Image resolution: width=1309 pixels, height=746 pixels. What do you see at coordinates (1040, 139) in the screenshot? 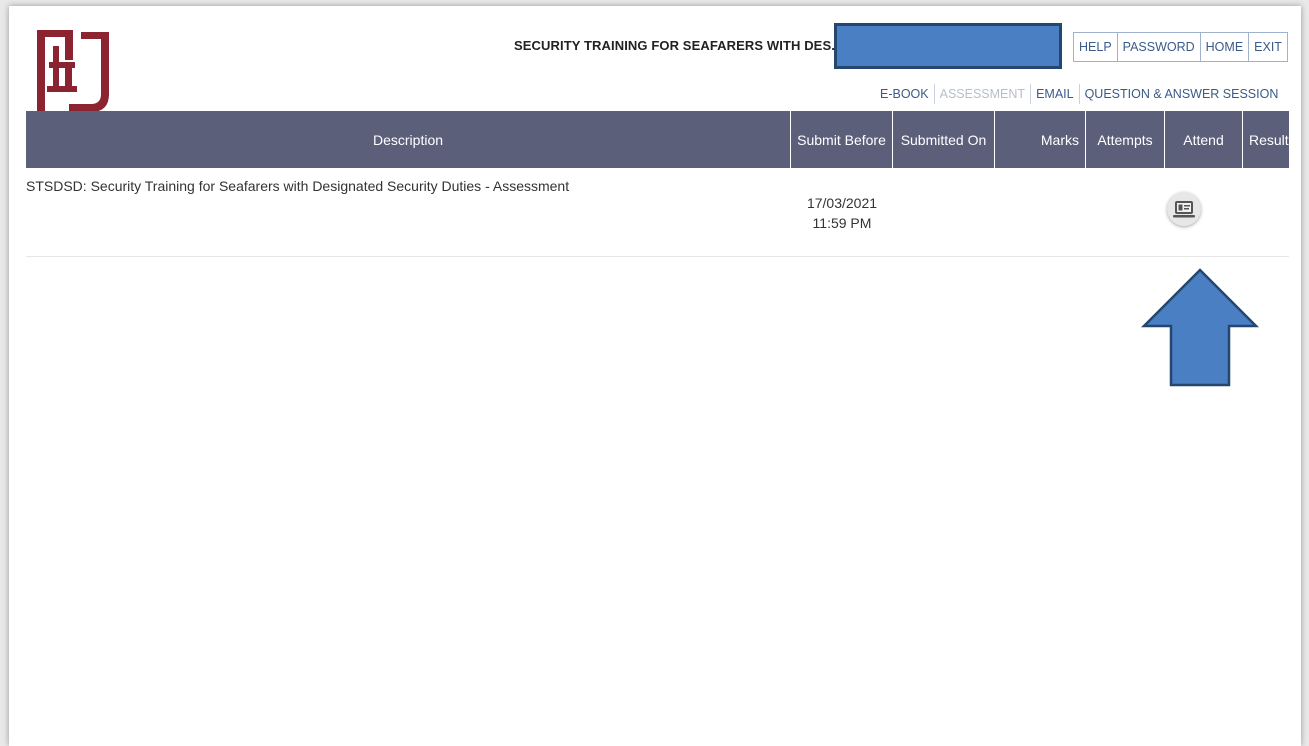
I see `col-marks: Marks` at bounding box center [1040, 139].